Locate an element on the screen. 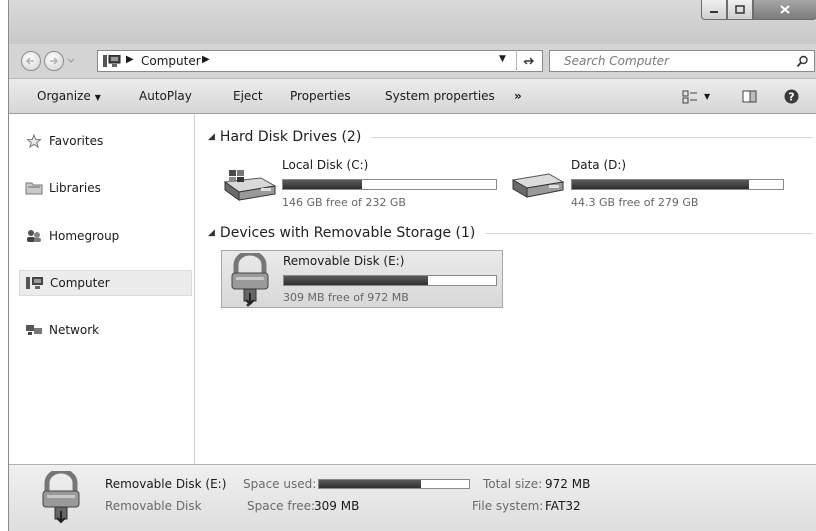 The width and height of the screenshot is (816, 531). group-header-removable-storage: ◢ Devices with Removable Storage (1) is located at coordinates (510, 233).